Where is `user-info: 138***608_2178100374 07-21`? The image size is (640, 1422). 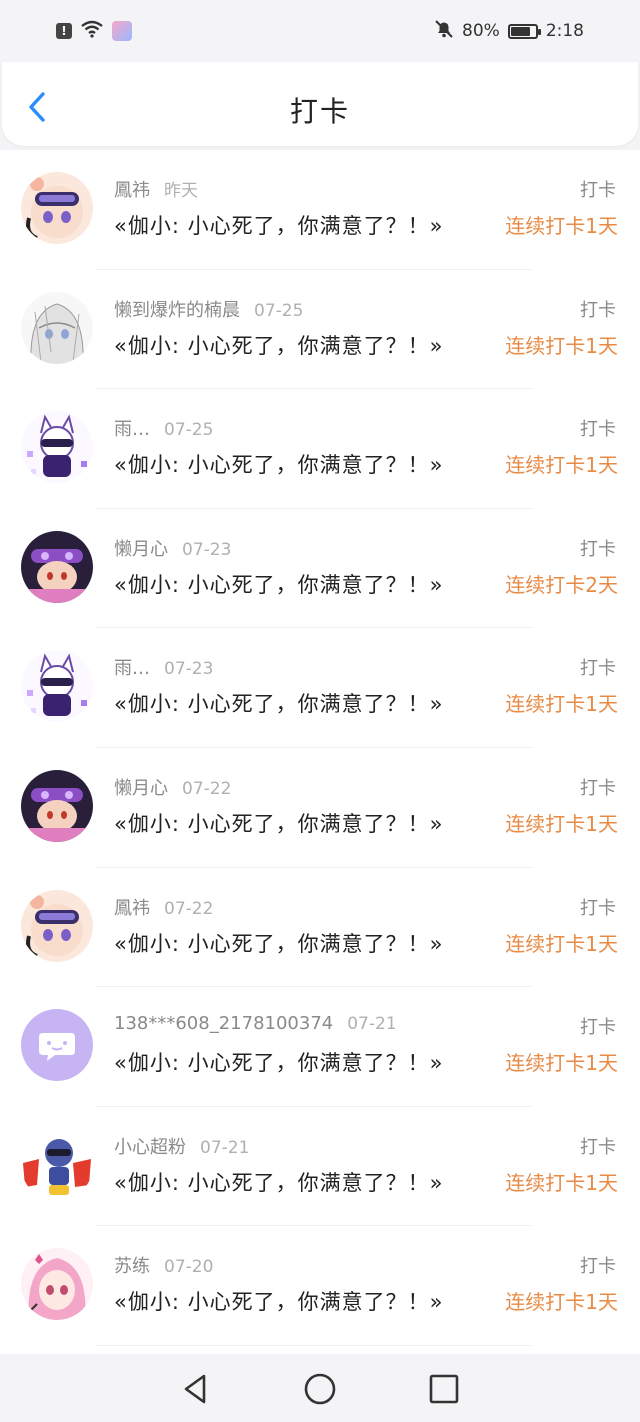
user-info: 138***608_2178100374 07-21 is located at coordinates (255, 1023).